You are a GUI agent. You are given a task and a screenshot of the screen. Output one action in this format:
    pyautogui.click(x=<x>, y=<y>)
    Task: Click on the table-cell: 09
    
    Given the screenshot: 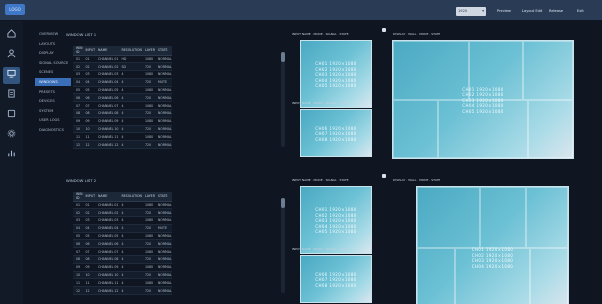 What is the action you would take?
    pyautogui.click(x=89, y=121)
    